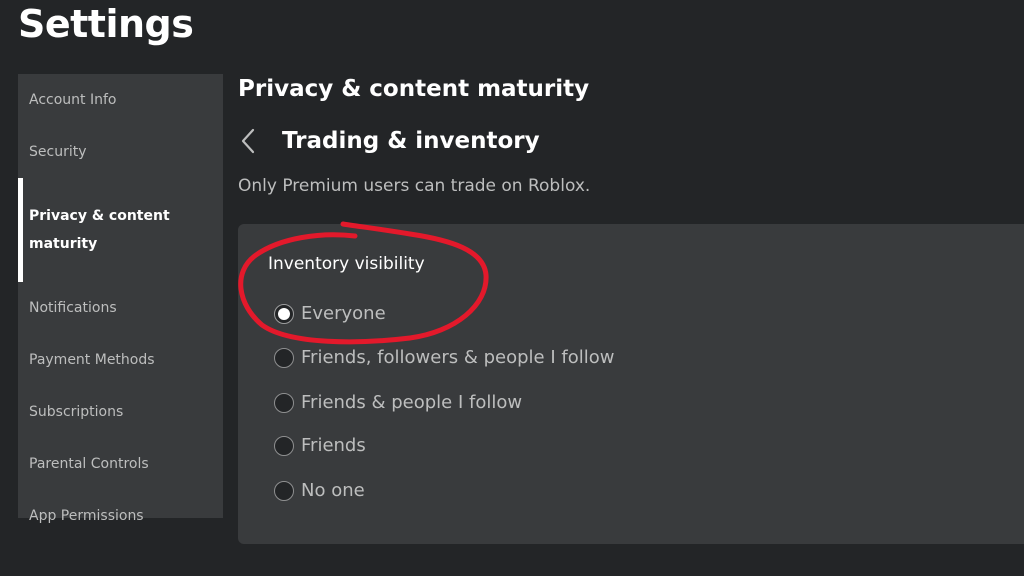 Image resolution: width=1024 pixels, height=576 pixels. I want to click on back-button, so click(253, 141).